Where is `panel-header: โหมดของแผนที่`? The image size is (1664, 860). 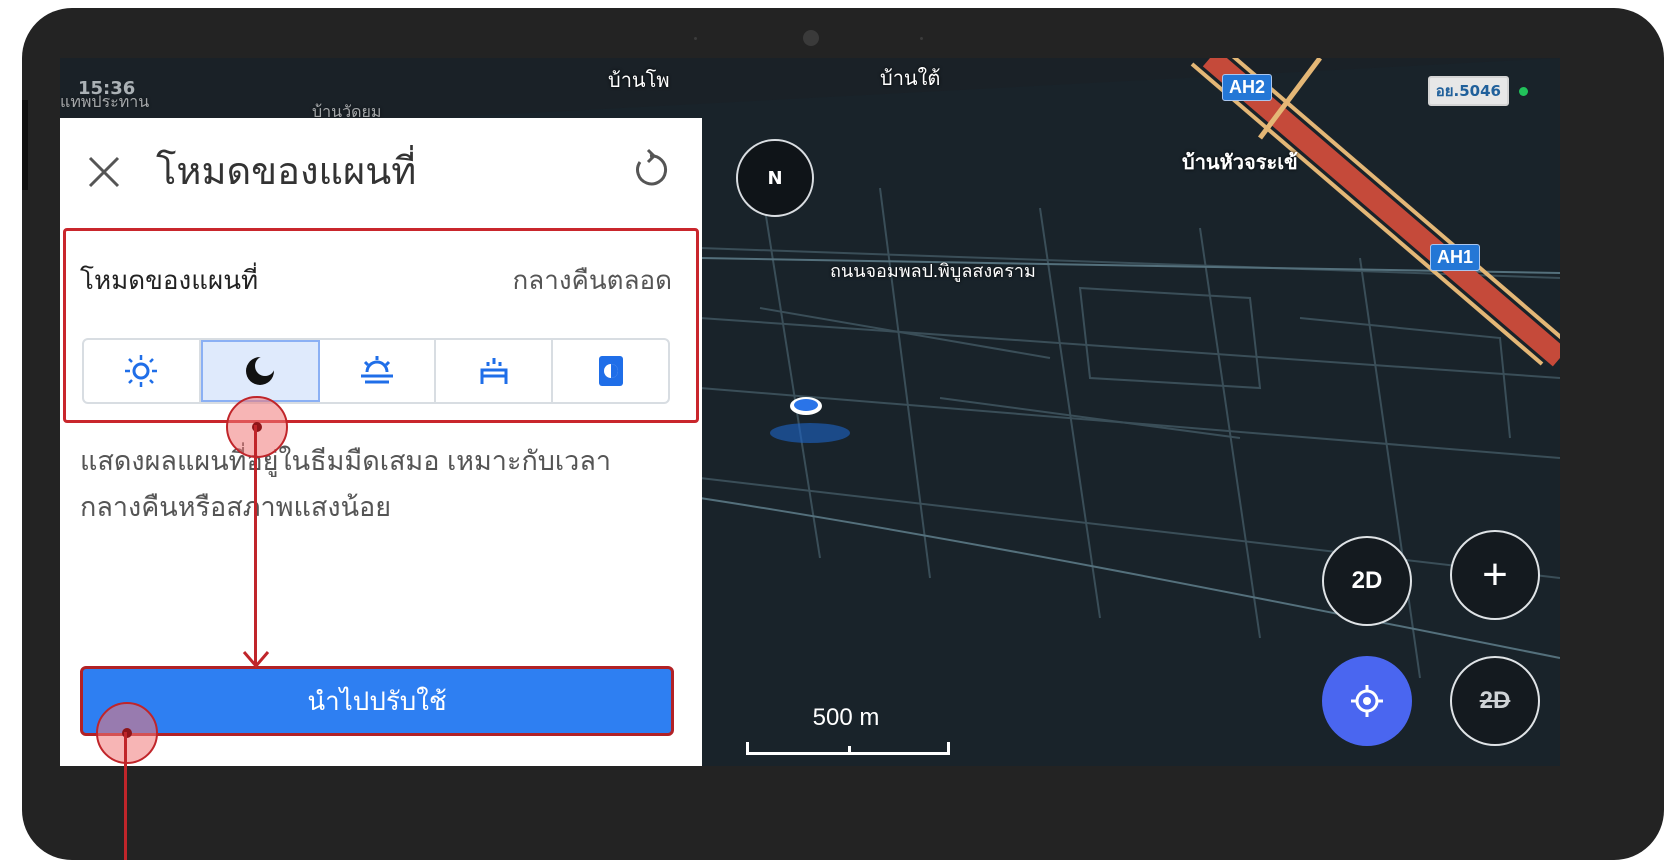 panel-header: โหมดของแผนที่ is located at coordinates (381, 173).